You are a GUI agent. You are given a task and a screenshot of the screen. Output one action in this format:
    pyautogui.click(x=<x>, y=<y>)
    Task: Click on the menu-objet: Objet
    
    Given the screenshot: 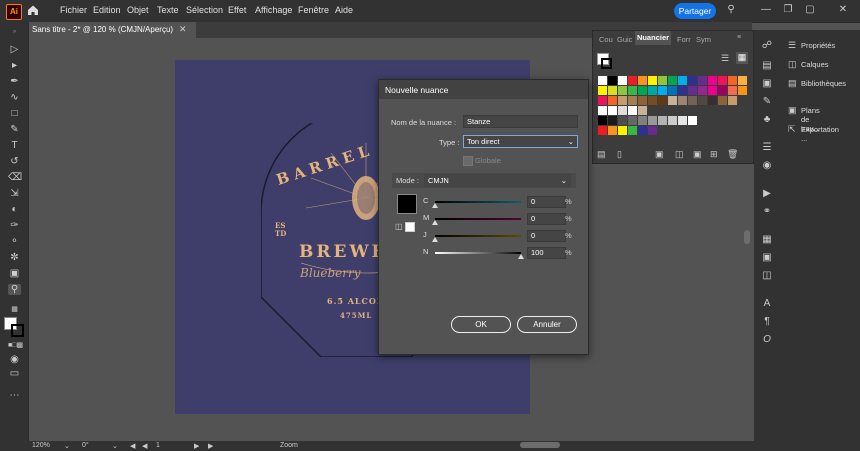 What is the action you would take?
    pyautogui.click(x=138, y=10)
    